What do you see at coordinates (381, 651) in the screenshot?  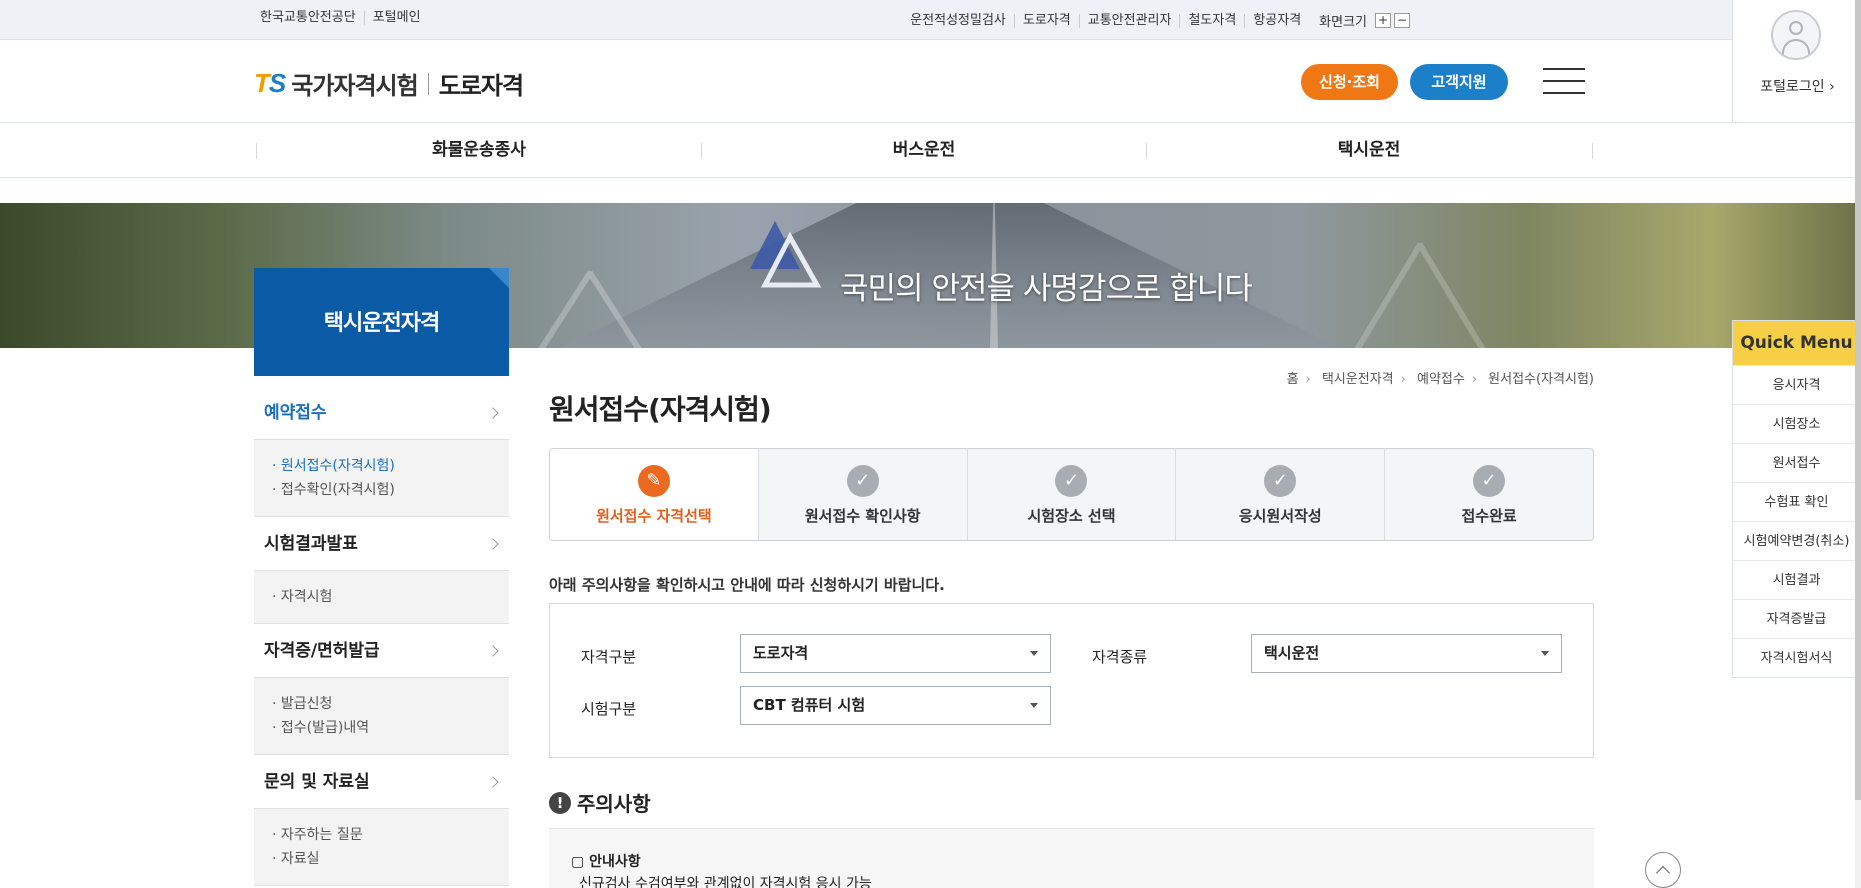 I see `side-nav-certificate: 자격증/면허발급` at bounding box center [381, 651].